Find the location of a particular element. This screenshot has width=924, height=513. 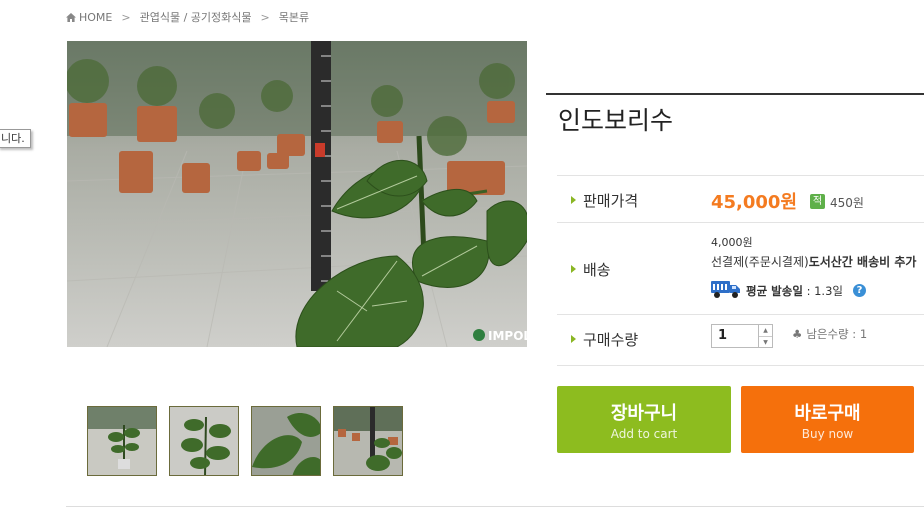

truck-icon is located at coordinates (726, 291).